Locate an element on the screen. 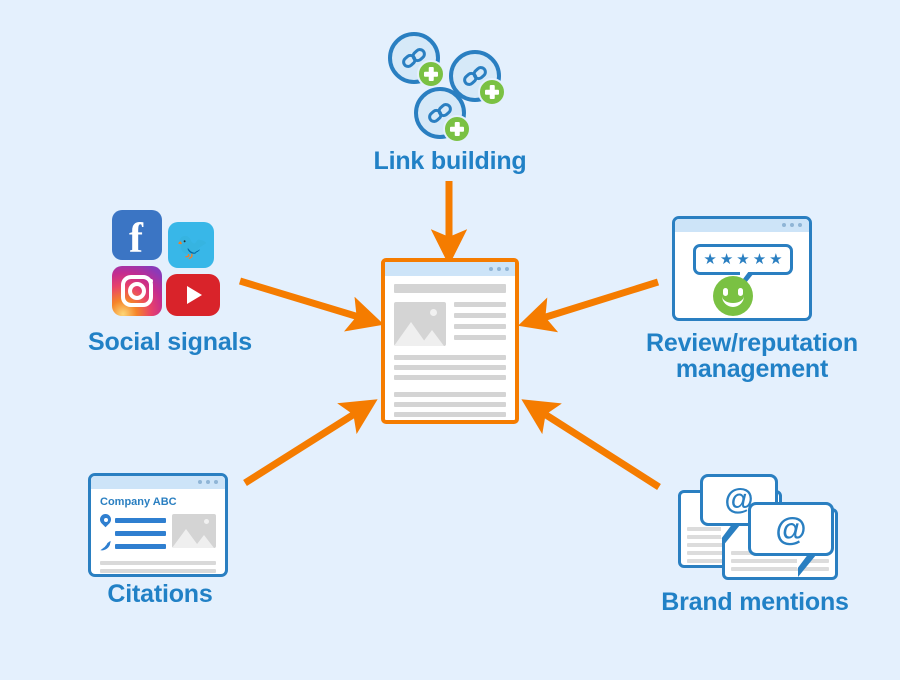 This screenshot has height=680, width=900. card-text-lines is located at coordinates (158, 567).